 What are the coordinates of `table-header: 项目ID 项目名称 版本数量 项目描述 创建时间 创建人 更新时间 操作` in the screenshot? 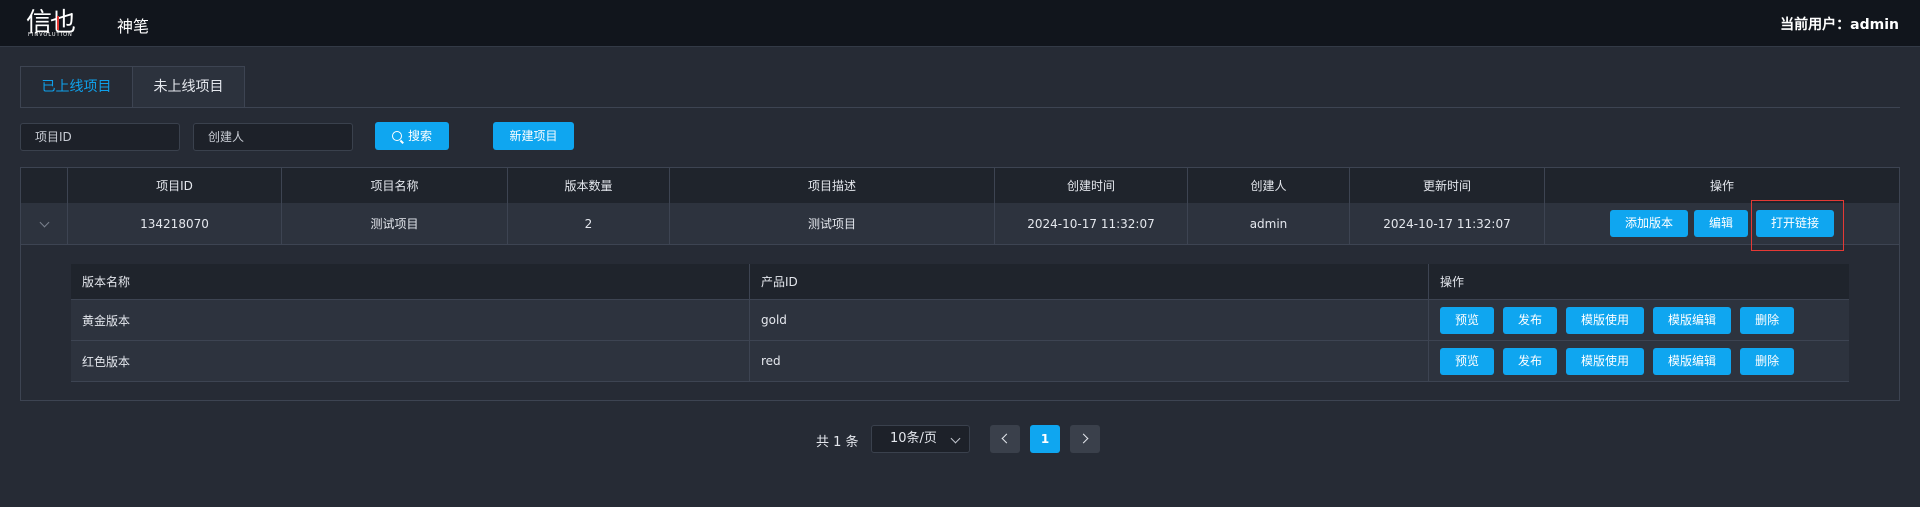 It's located at (960, 186).